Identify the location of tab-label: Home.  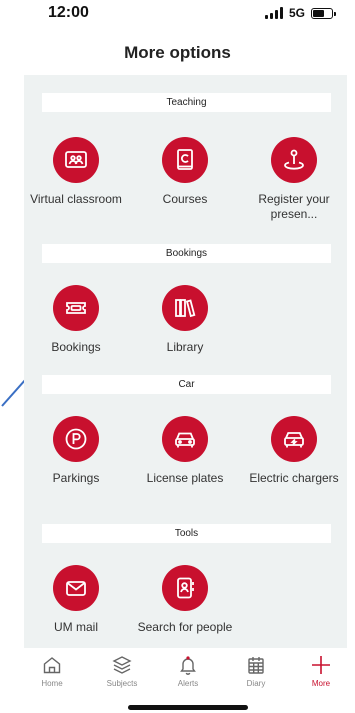
(52, 683).